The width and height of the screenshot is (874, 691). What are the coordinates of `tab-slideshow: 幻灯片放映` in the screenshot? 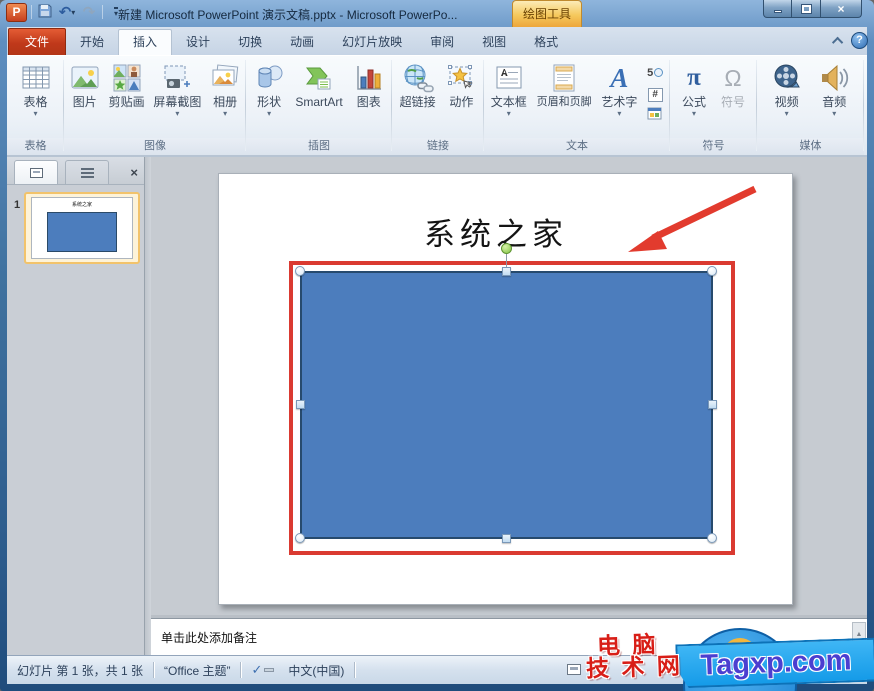 It's located at (372, 42).